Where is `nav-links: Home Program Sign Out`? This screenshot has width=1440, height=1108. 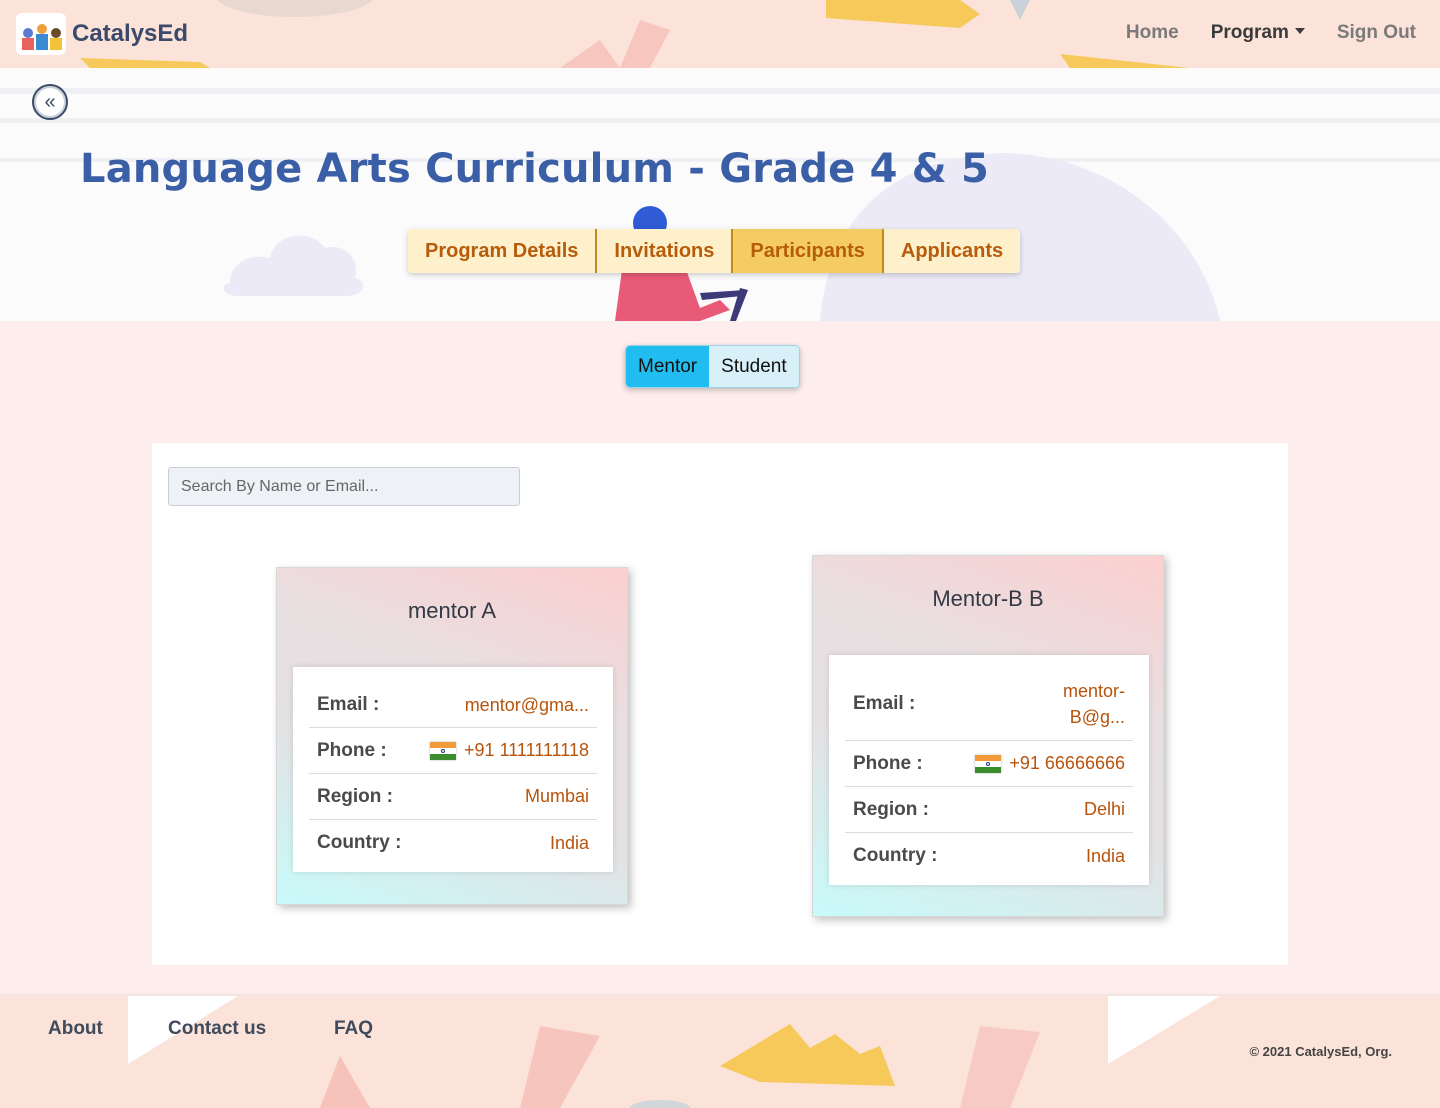 nav-links: Home Program Sign Out is located at coordinates (1255, 33).